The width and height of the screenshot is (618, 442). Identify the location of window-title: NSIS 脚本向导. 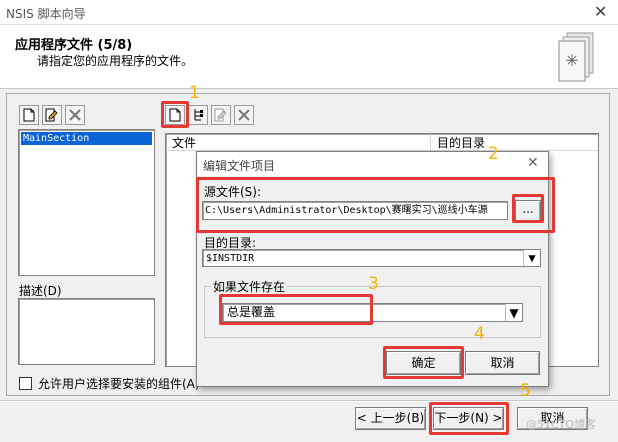
(46, 14).